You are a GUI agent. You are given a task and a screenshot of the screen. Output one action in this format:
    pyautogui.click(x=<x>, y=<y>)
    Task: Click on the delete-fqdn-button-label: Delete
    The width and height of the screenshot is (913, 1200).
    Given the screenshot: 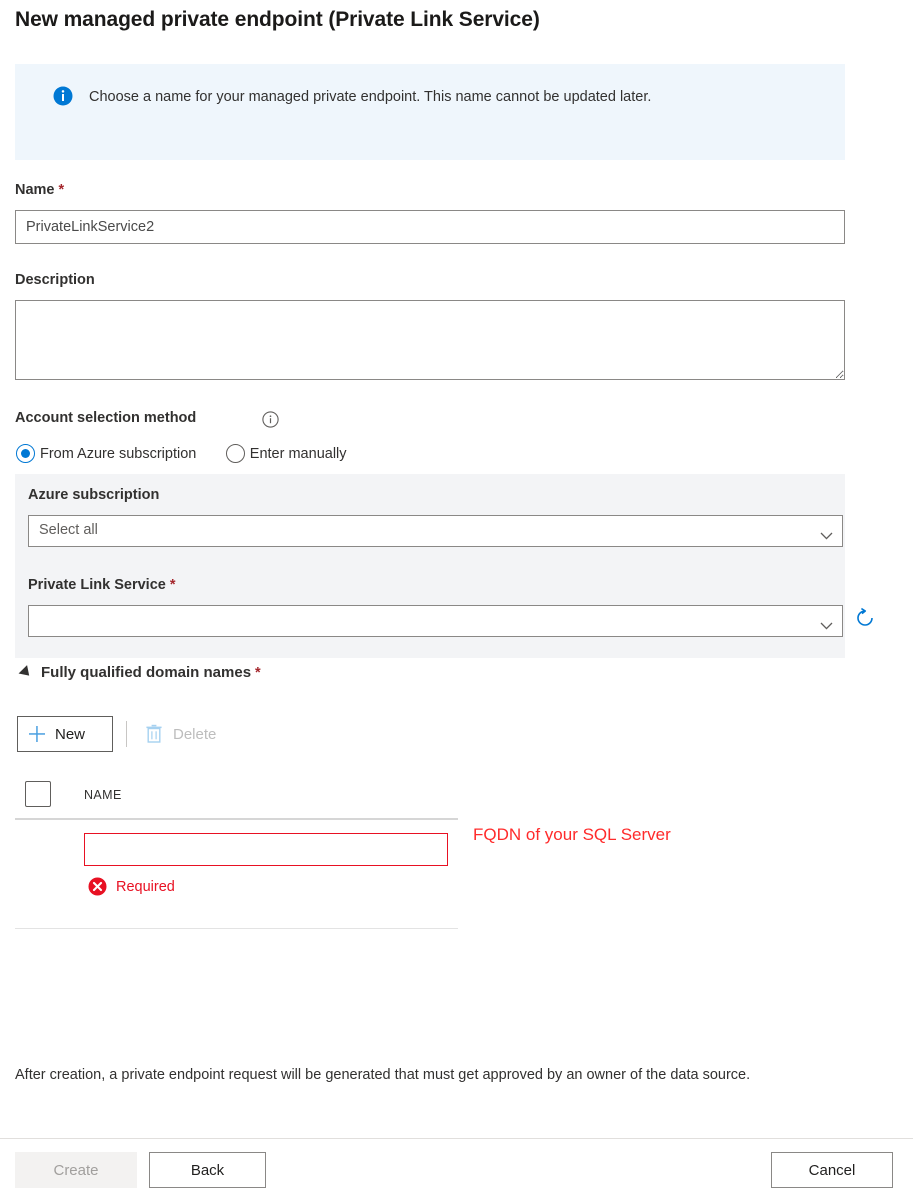 What is the action you would take?
    pyautogui.click(x=195, y=734)
    